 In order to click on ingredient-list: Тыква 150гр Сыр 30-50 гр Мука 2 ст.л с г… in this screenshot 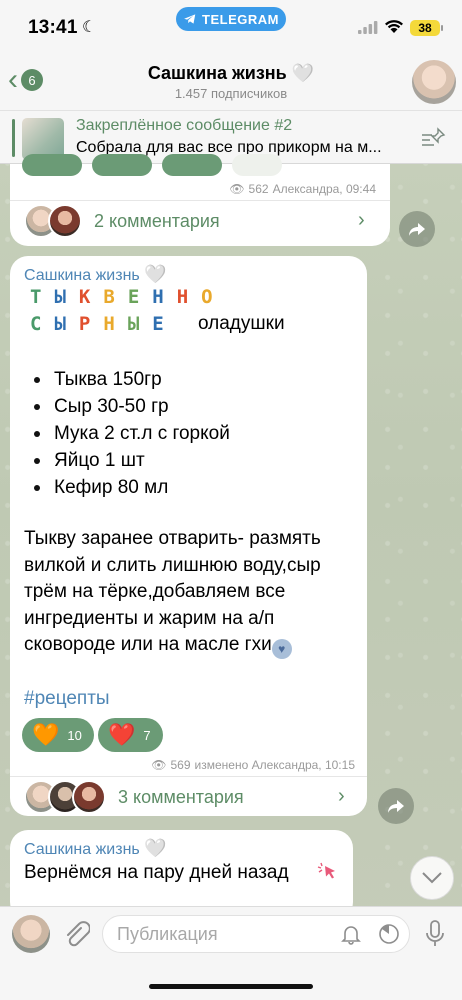, I will do `click(131, 433)`.